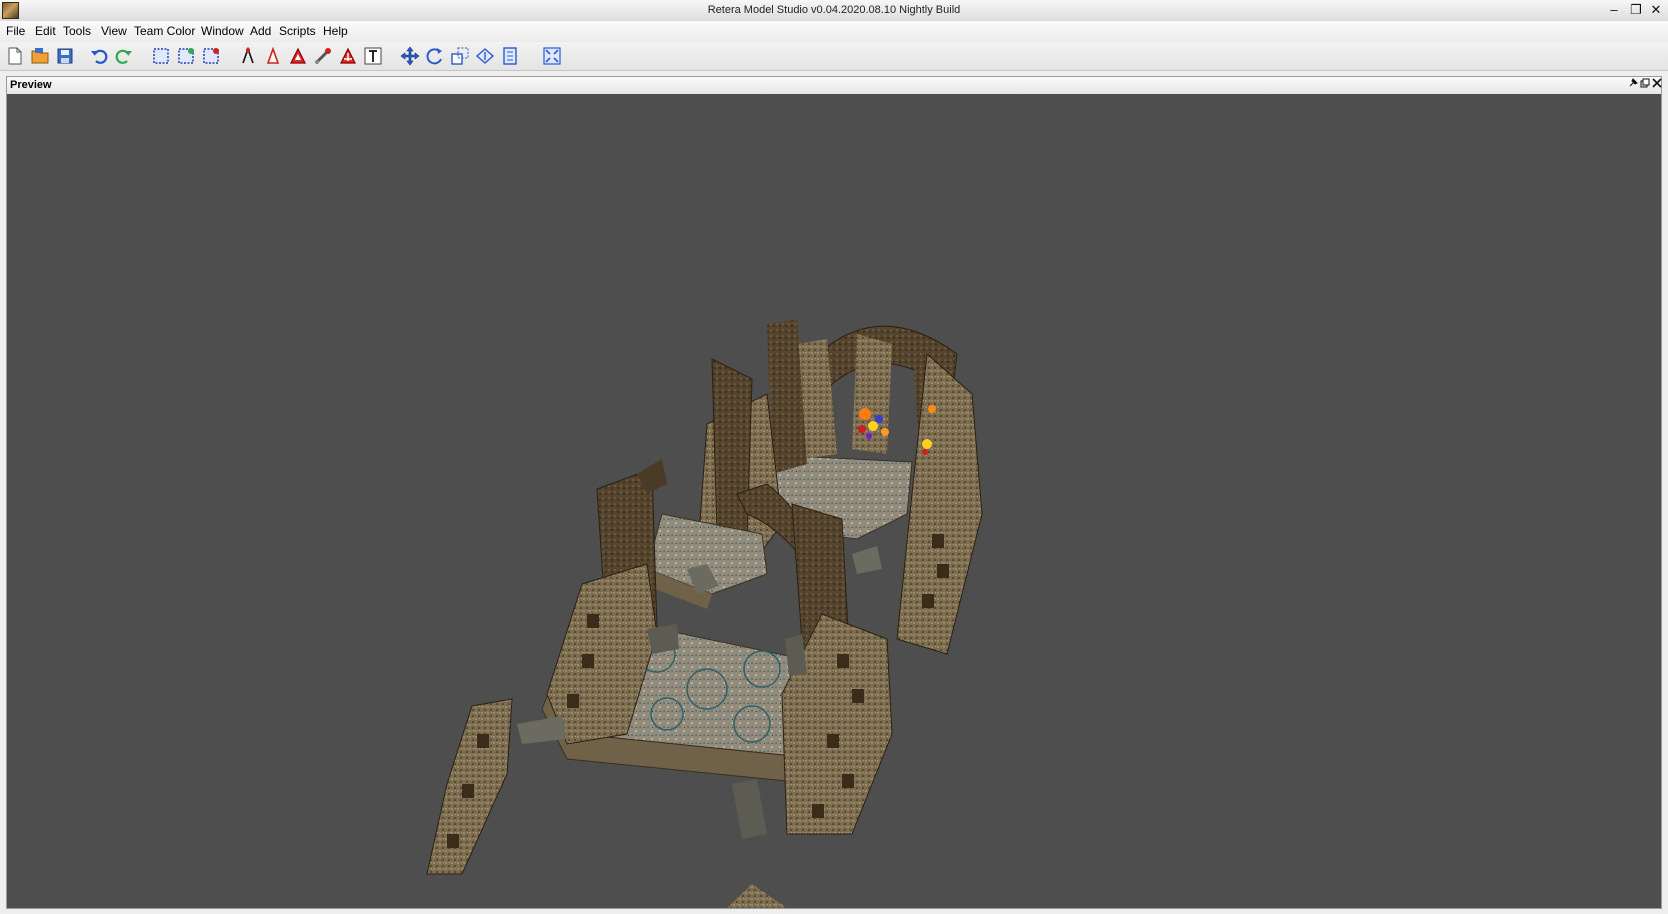  I want to click on open-file-icon, so click(40, 56).